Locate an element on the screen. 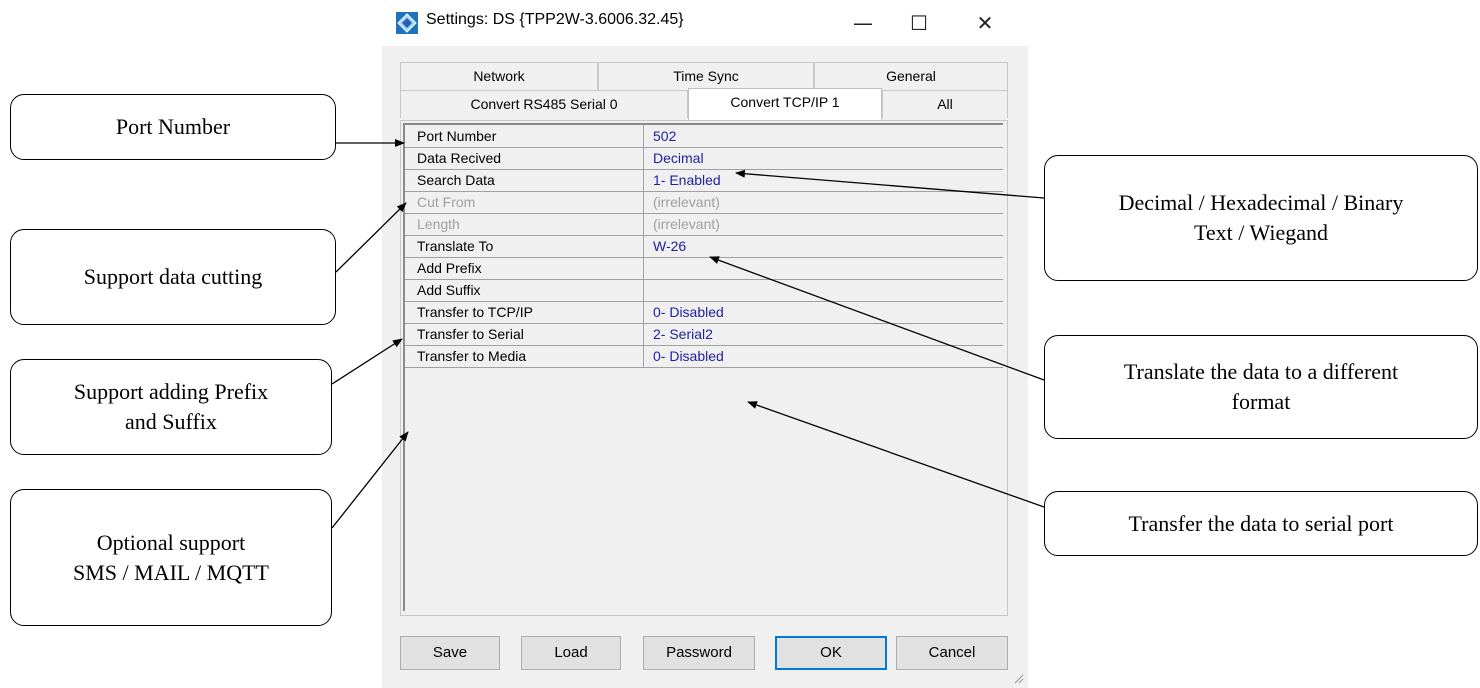 This screenshot has width=1480, height=688. property-row: Length (irrelevant) is located at coordinates (704, 224).